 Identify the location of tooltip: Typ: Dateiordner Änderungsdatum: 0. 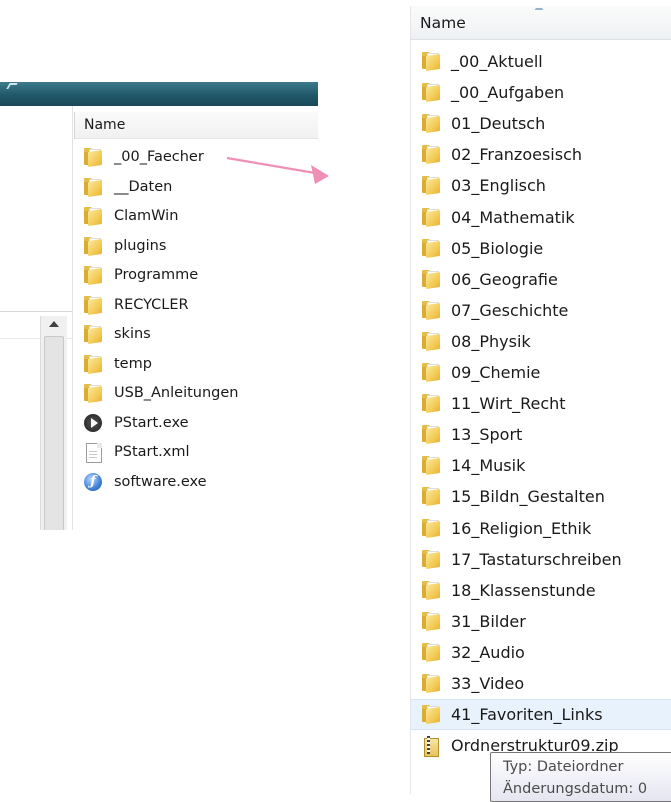
(580, 777).